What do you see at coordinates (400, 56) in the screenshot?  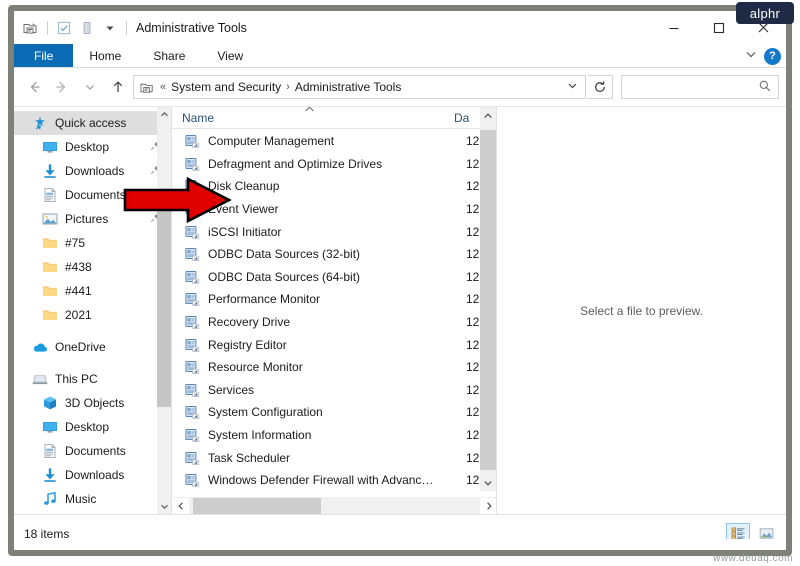 I see `ribbon-tab-bar: File Home Share View ?` at bounding box center [400, 56].